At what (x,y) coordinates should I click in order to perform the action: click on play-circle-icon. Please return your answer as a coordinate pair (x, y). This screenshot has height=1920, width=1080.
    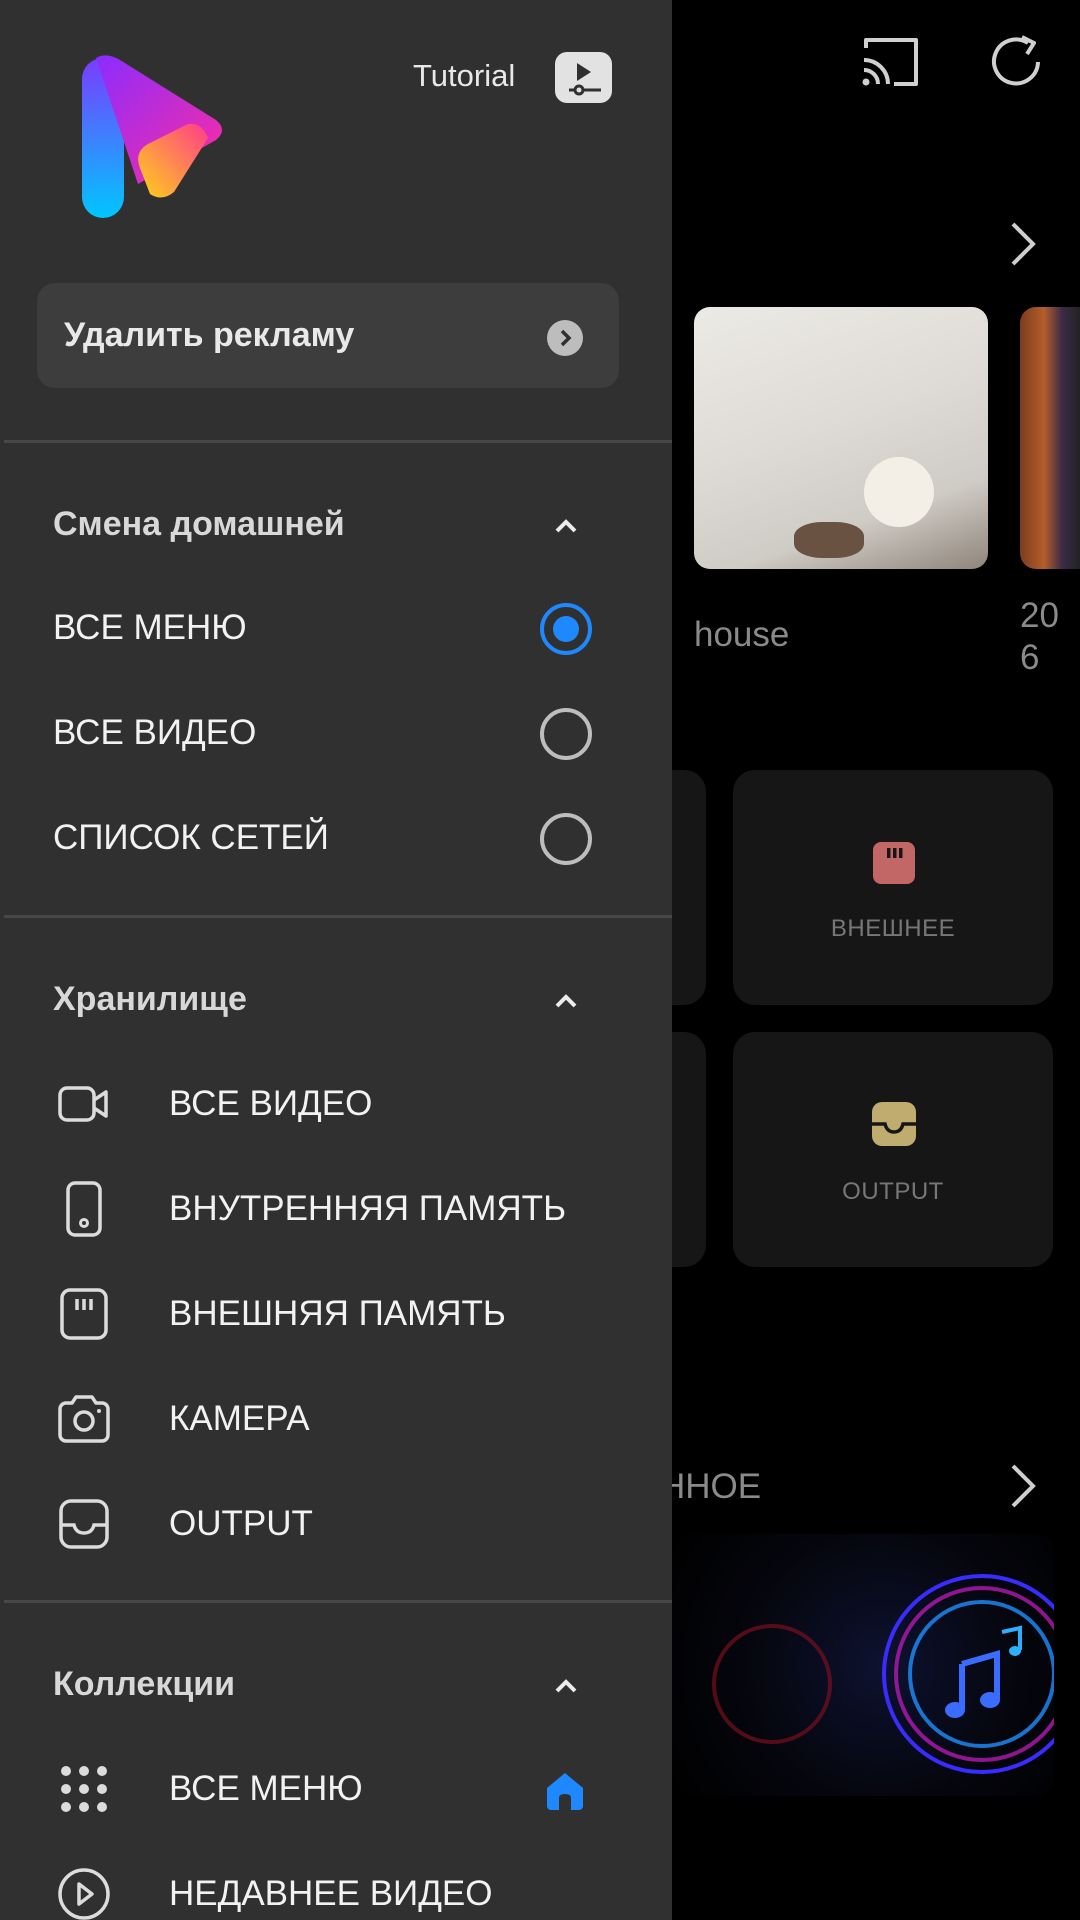
    Looking at the image, I should click on (84, 1894).